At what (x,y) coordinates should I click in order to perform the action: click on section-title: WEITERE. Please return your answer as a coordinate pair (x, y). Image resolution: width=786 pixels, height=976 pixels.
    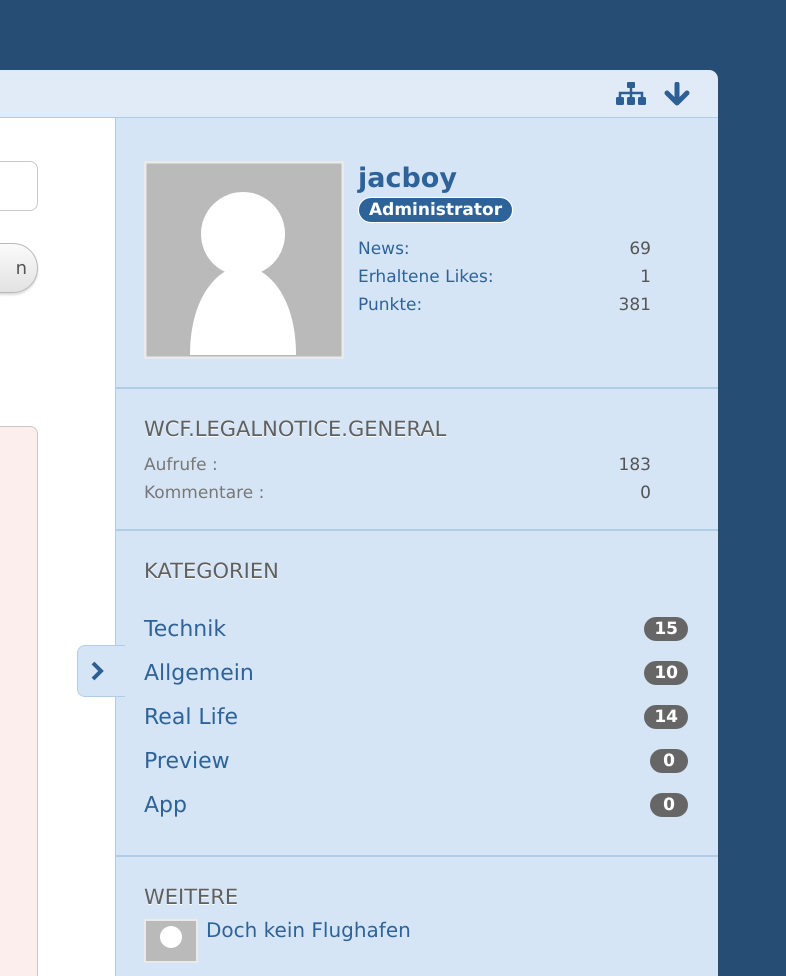
    Looking at the image, I should click on (192, 897).